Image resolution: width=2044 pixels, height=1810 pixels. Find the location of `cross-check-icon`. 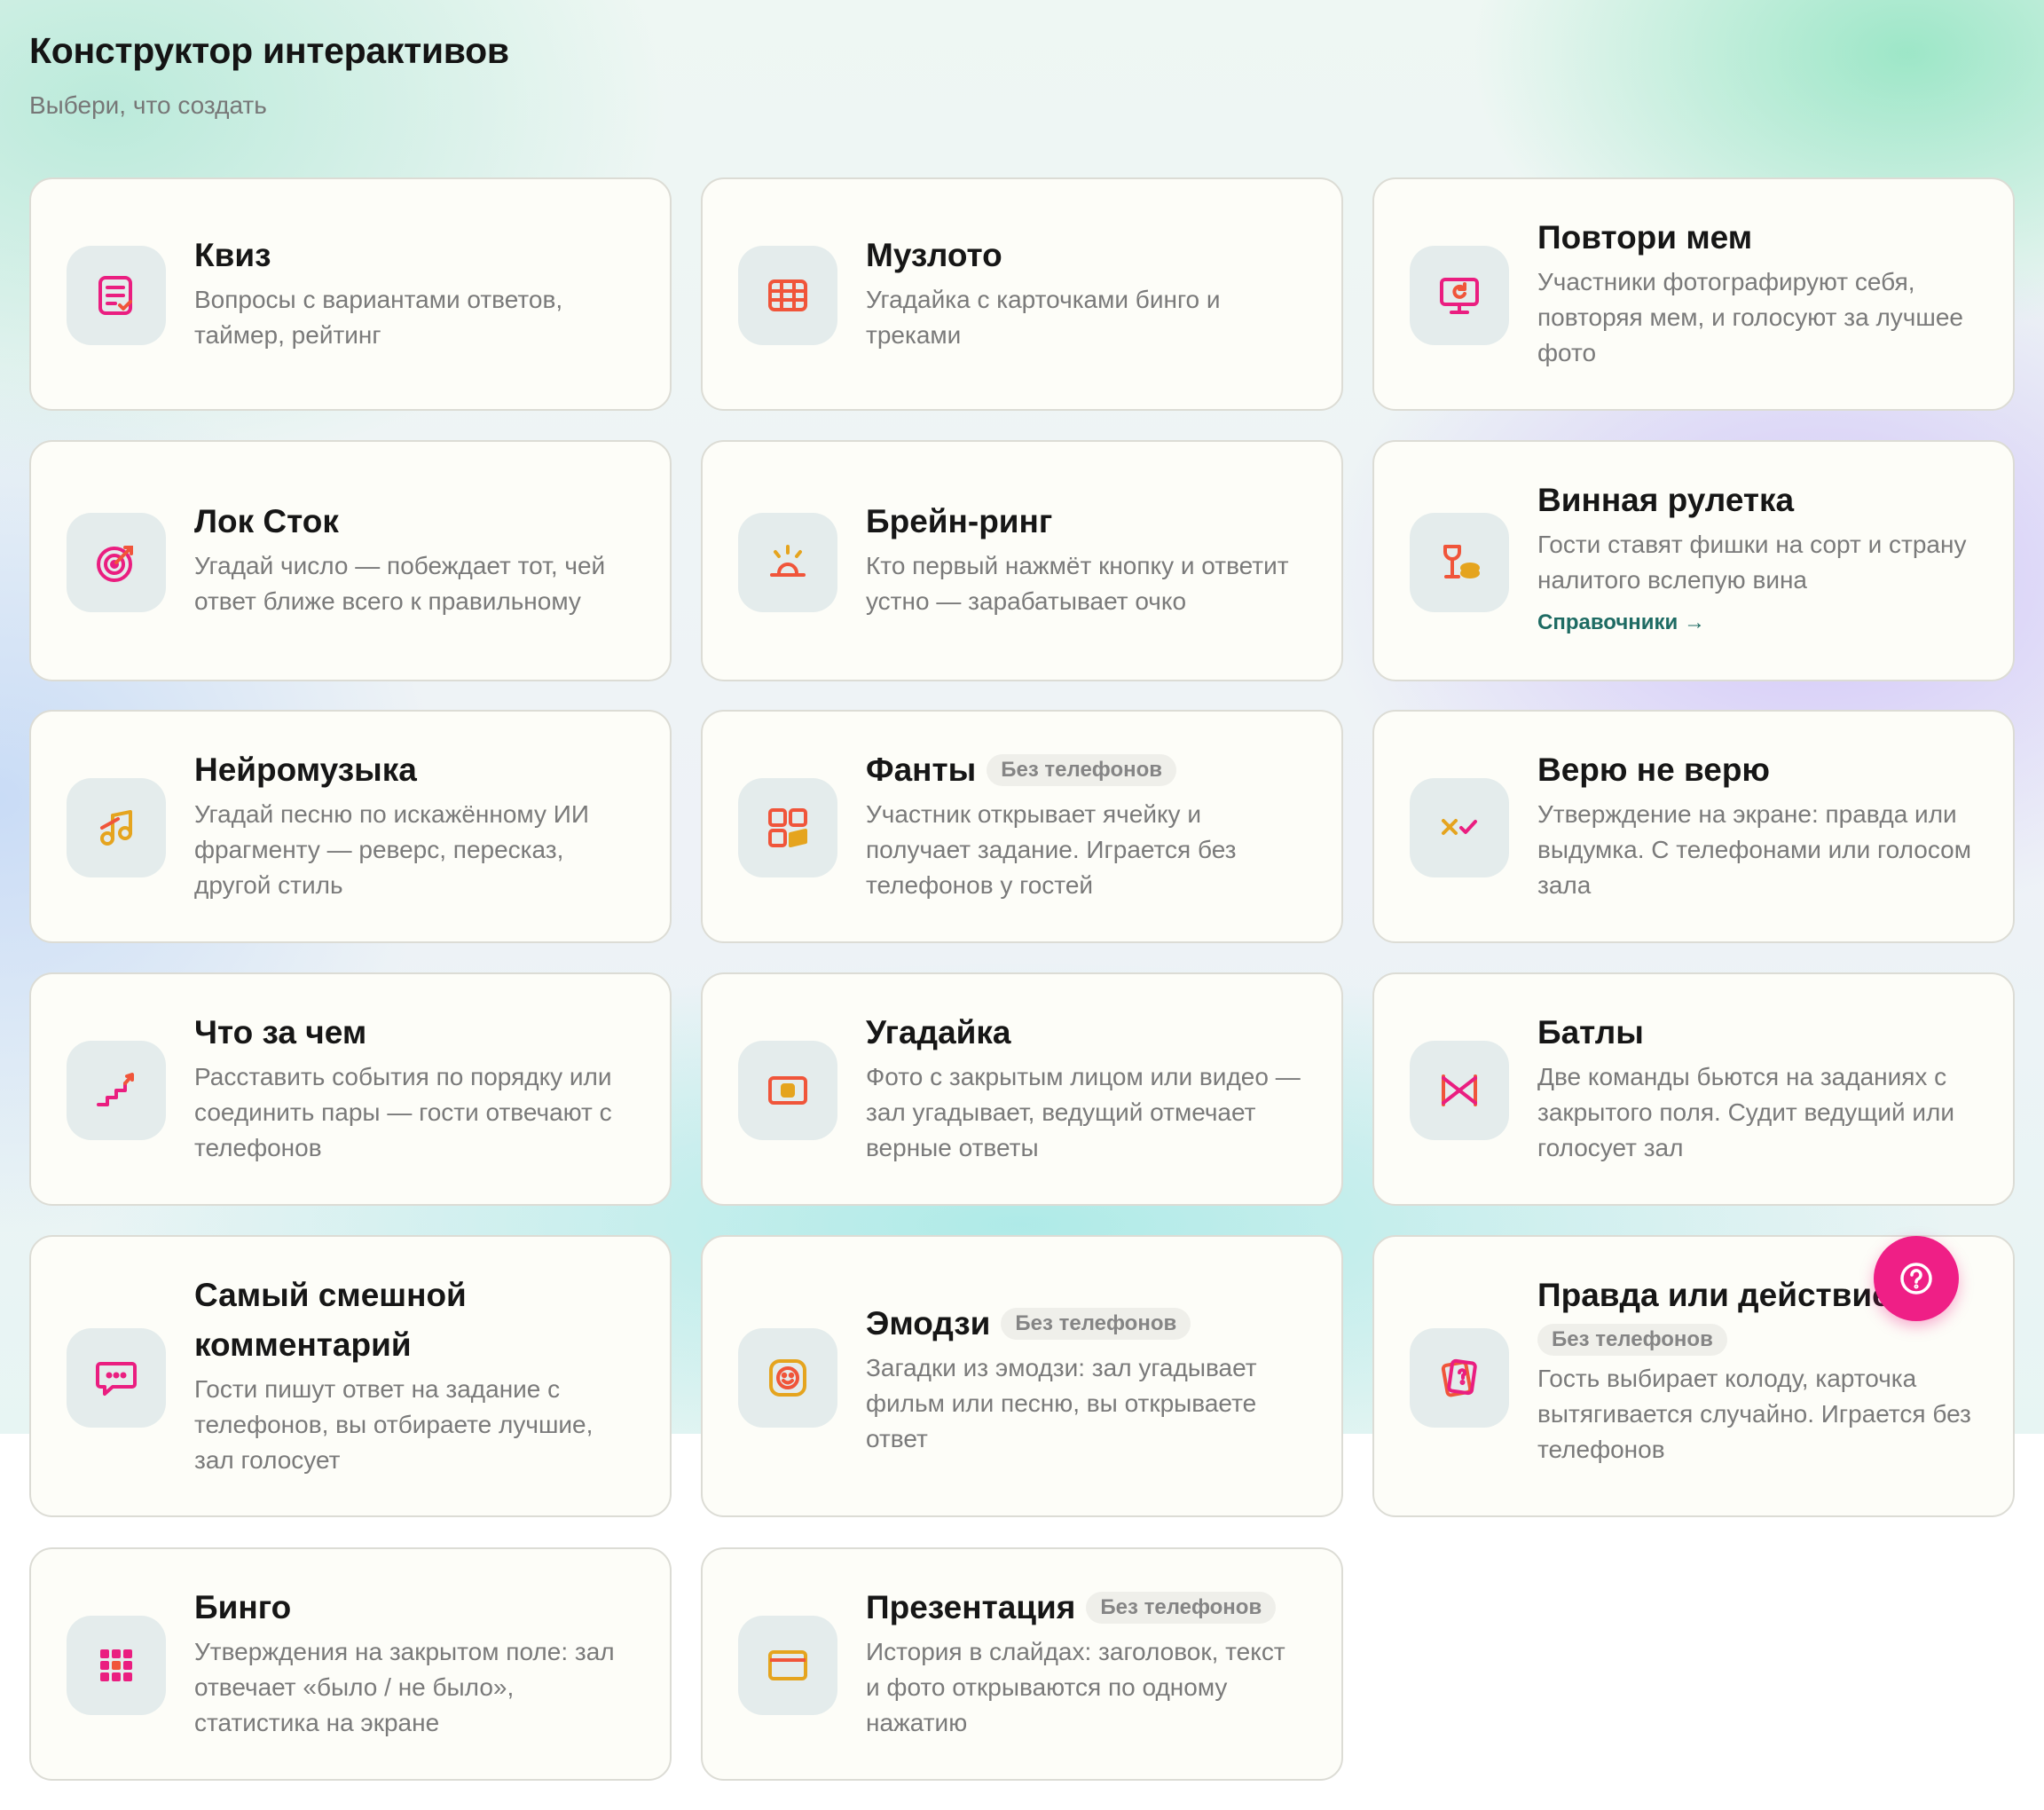

cross-check-icon is located at coordinates (1459, 827).